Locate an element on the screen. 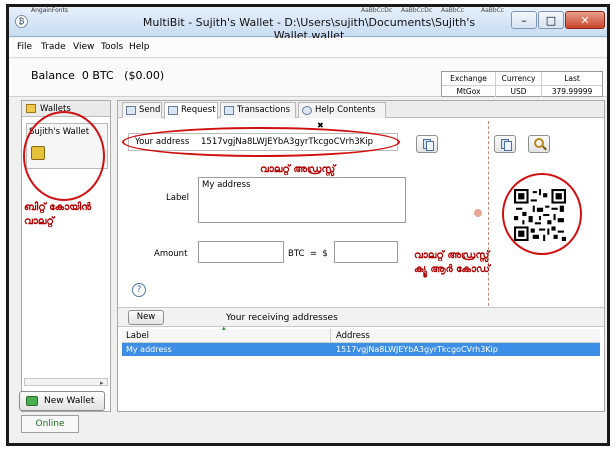  label-textarea: My address is located at coordinates (302, 200).